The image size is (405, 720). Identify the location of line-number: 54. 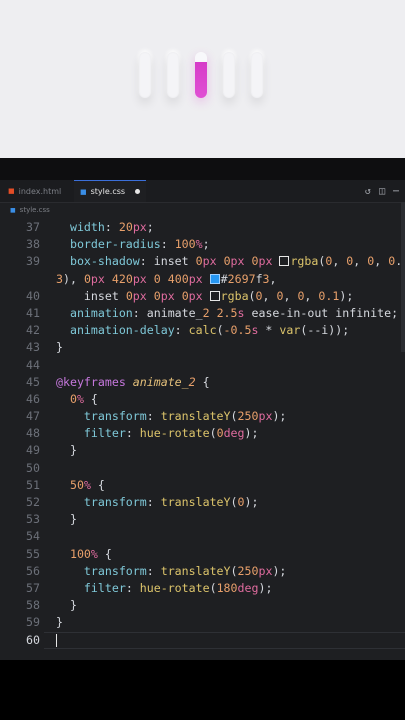
(33, 536).